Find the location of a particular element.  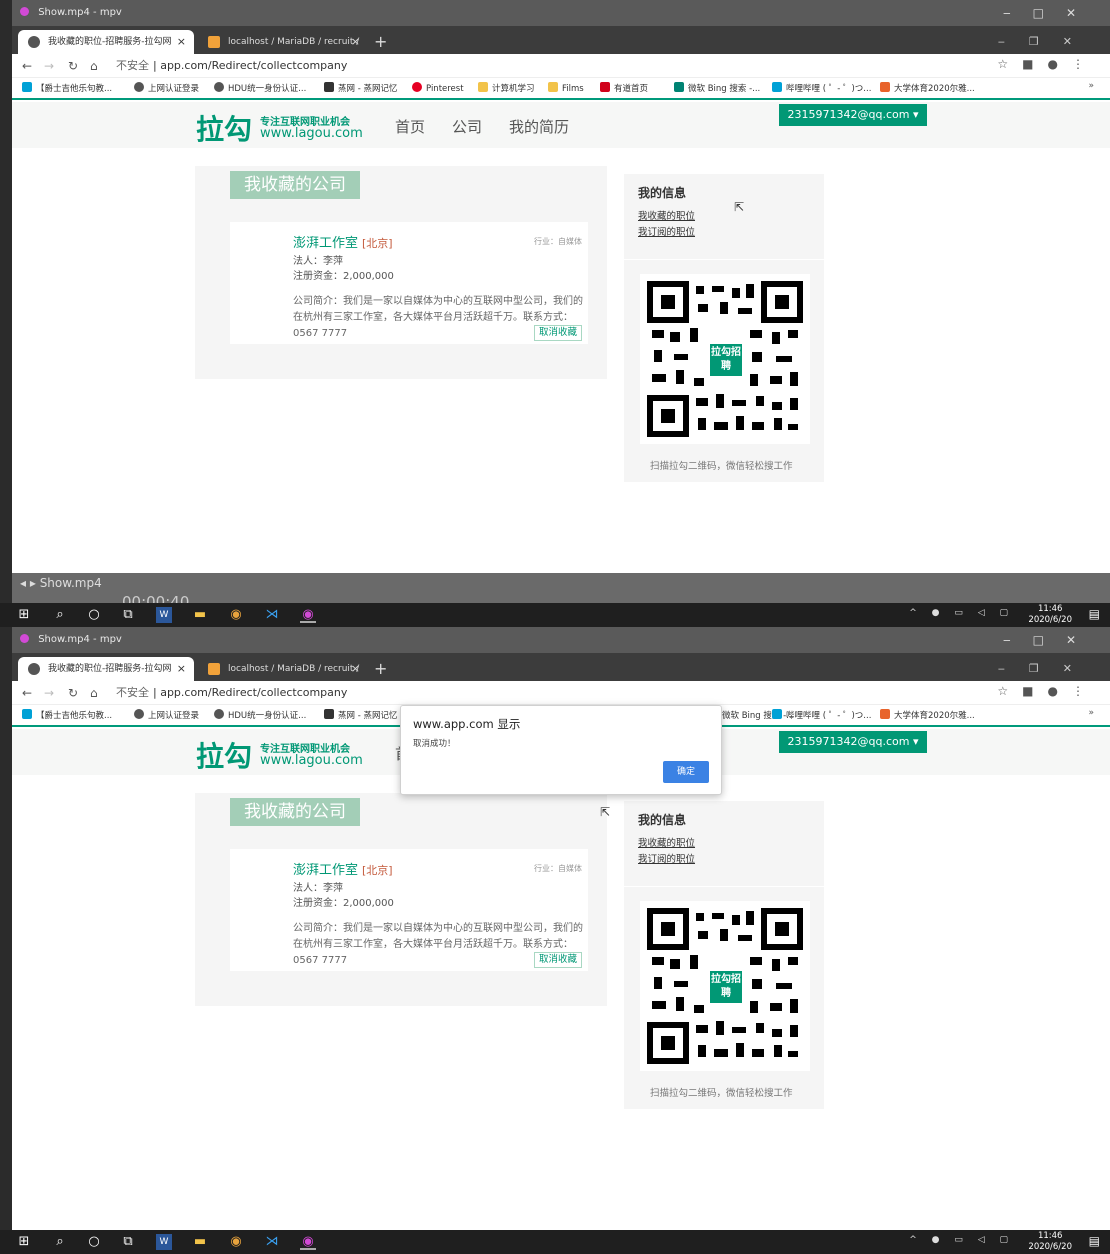

bookmark-item: 计算机学习 is located at coordinates (506, 89).